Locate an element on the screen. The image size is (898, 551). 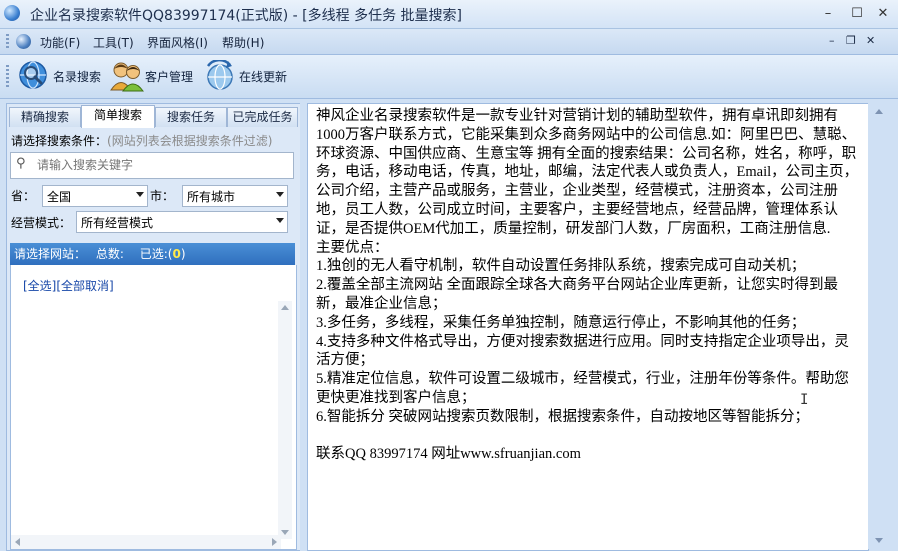
close-button: ✕ is located at coordinates (883, 14).